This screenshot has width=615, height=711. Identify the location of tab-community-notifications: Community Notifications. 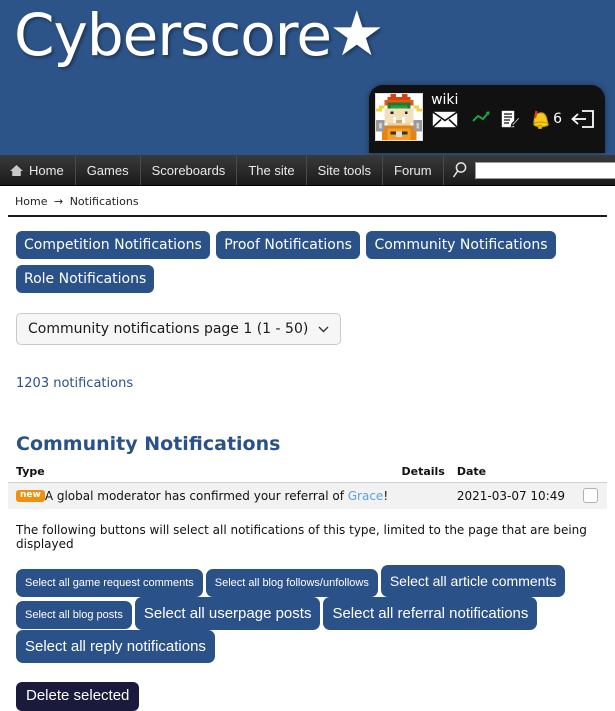
(461, 245).